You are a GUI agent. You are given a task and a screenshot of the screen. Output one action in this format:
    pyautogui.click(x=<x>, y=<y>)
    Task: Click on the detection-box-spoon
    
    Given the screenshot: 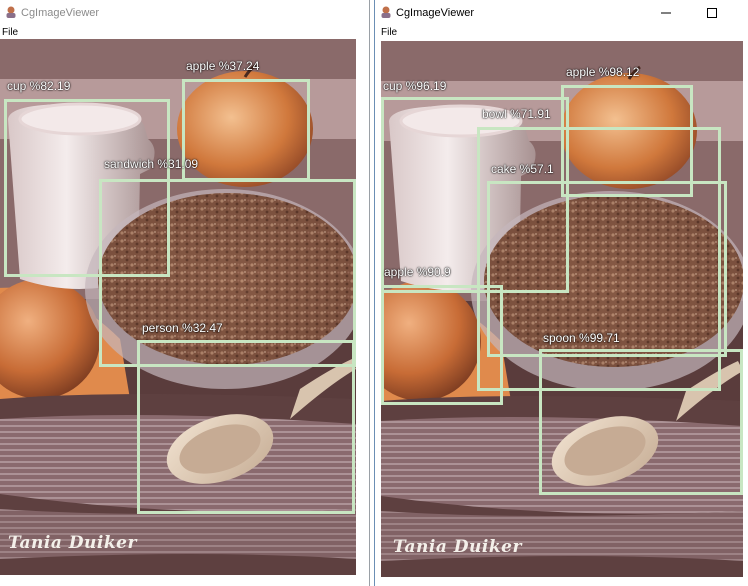 What is the action you would take?
    pyautogui.click(x=641, y=422)
    